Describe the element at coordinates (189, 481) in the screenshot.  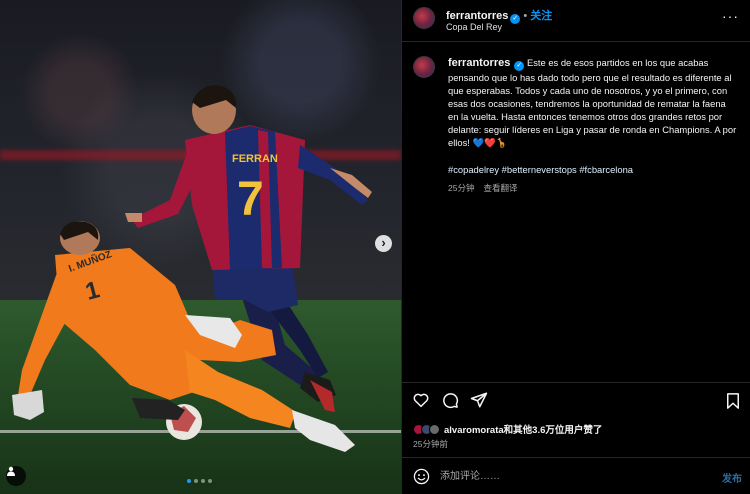
I see `carousel-dot-active` at that location.